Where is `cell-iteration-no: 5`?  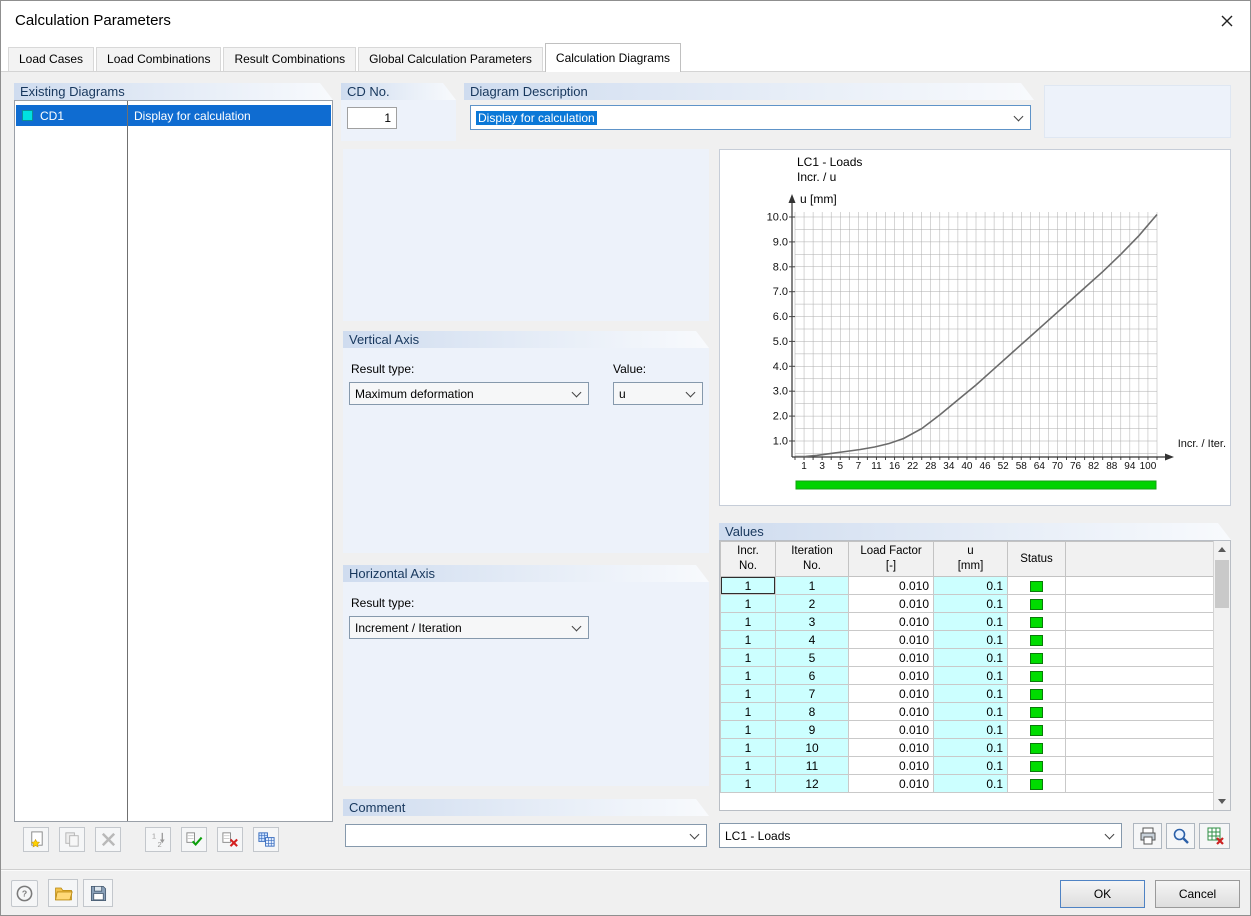 cell-iteration-no: 5 is located at coordinates (812, 657).